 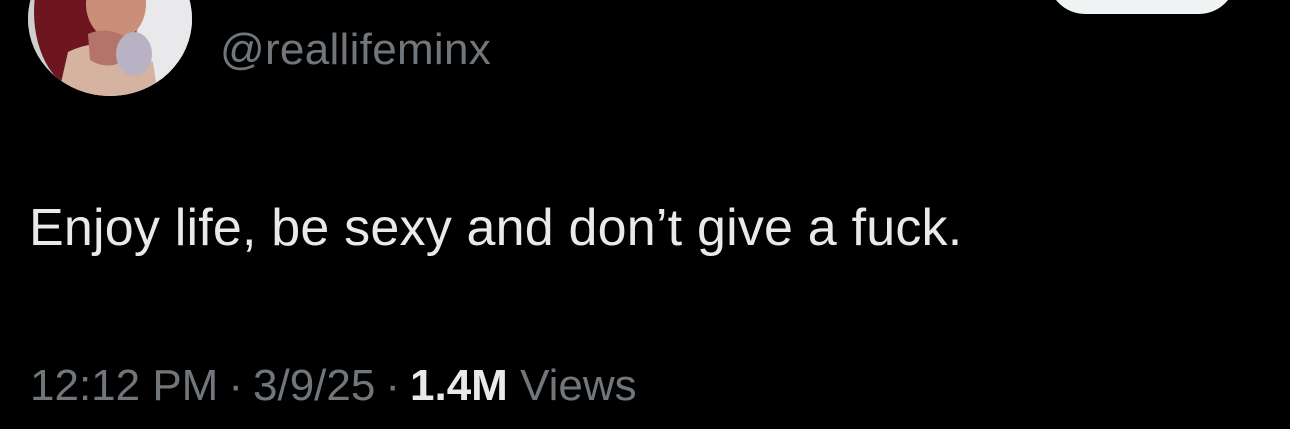 I want to click on user-handle: @reallifeminx, so click(x=355, y=50).